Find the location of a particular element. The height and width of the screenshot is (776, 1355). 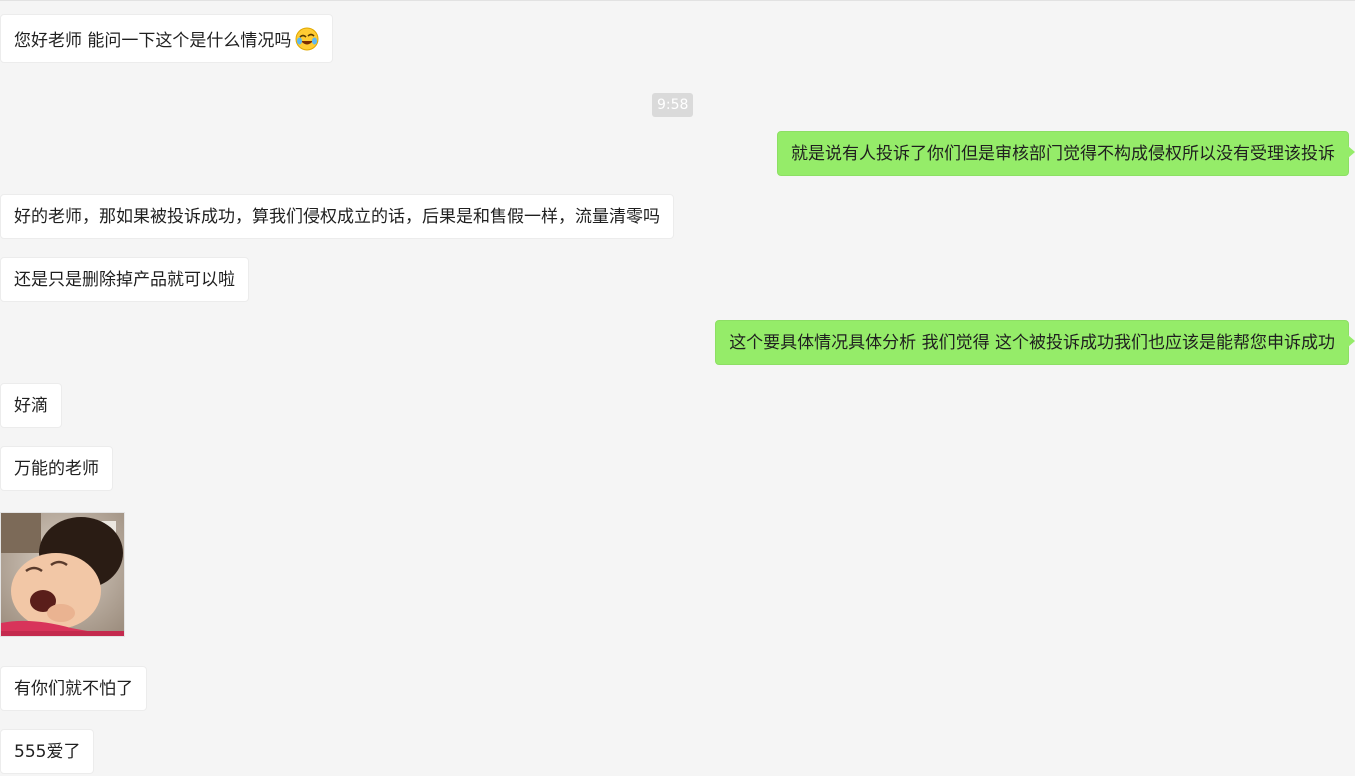

message-bubble-incoming: 您好老师 能问一下这个是什么情况吗 is located at coordinates (167, 38).